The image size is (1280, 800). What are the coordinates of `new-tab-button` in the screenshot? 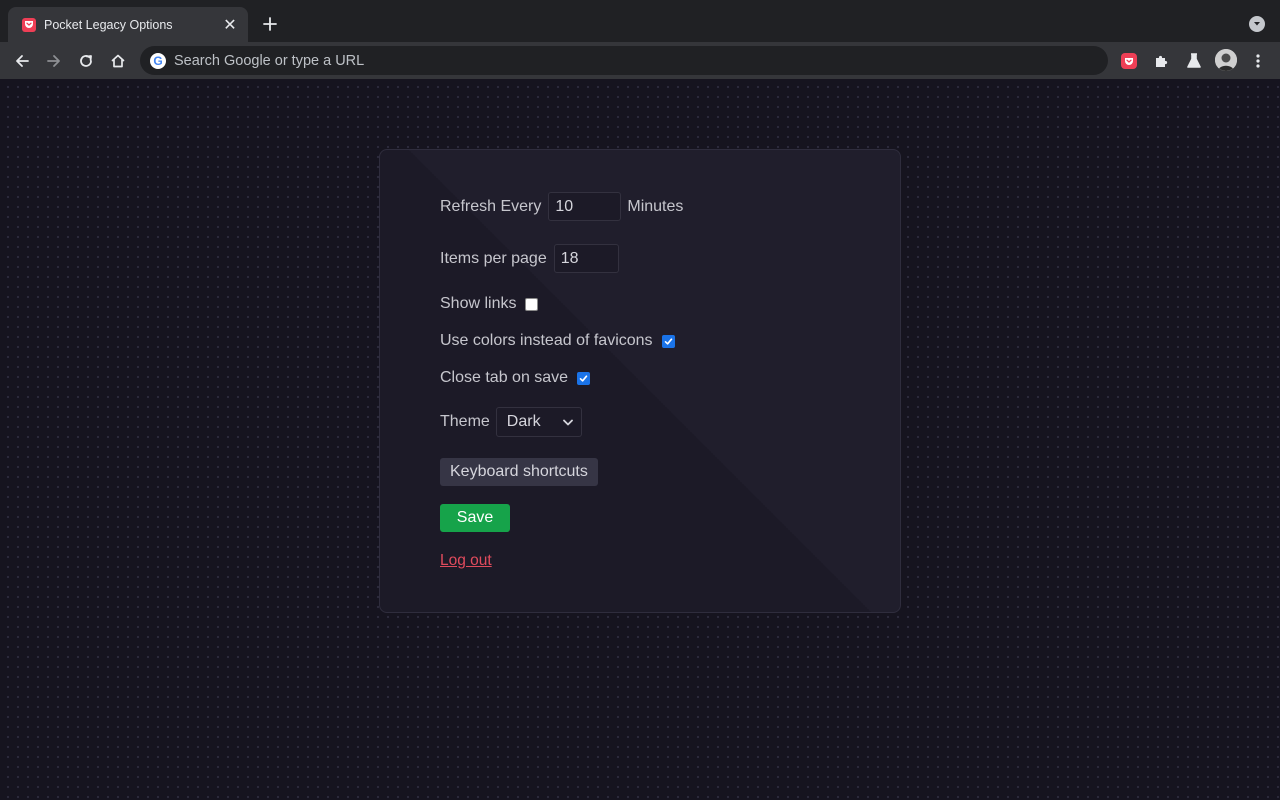 It's located at (270, 24).